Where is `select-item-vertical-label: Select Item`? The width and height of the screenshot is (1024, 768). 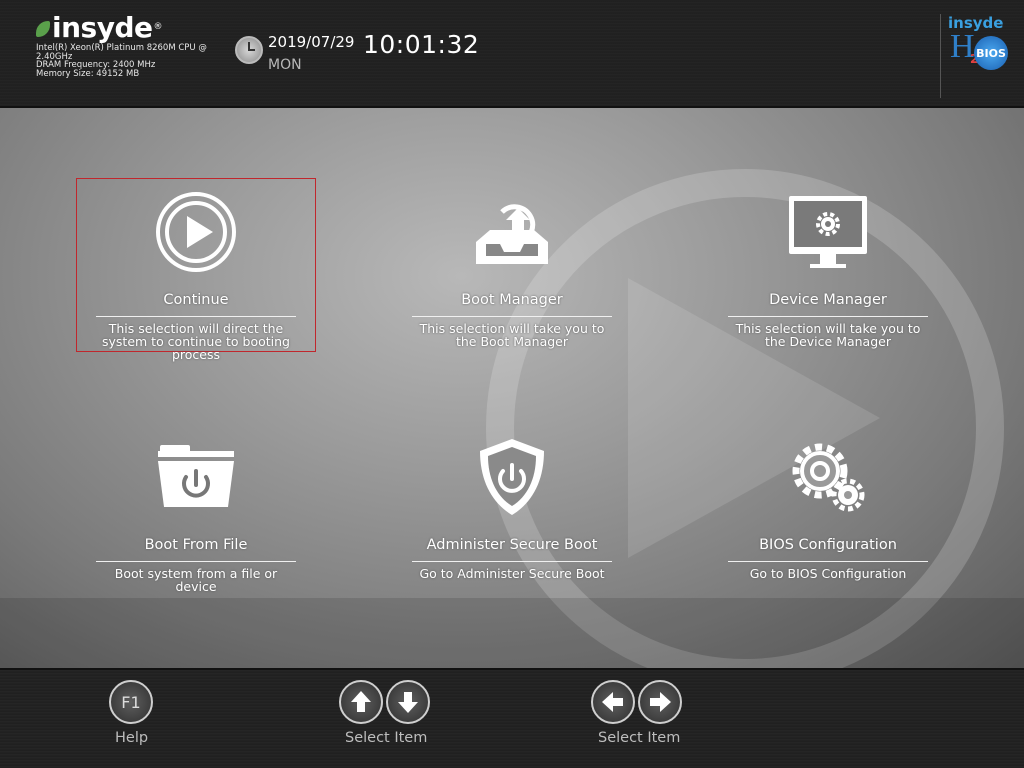 select-item-vertical-label: Select Item is located at coordinates (386, 738).